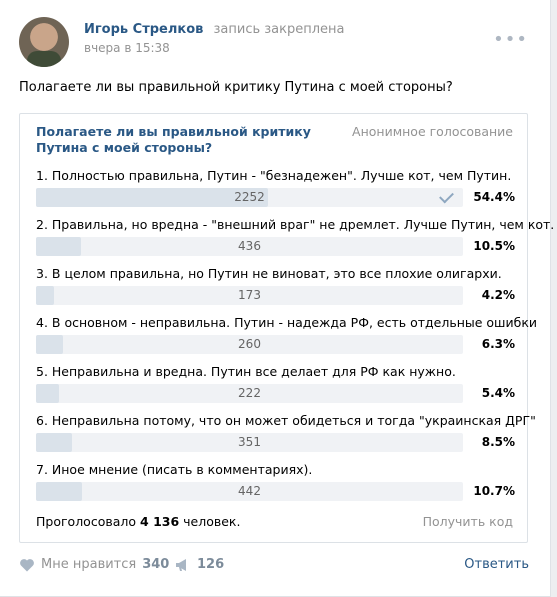  What do you see at coordinates (127, 48) in the screenshot?
I see `post-time: вчера в 15:38` at bounding box center [127, 48].